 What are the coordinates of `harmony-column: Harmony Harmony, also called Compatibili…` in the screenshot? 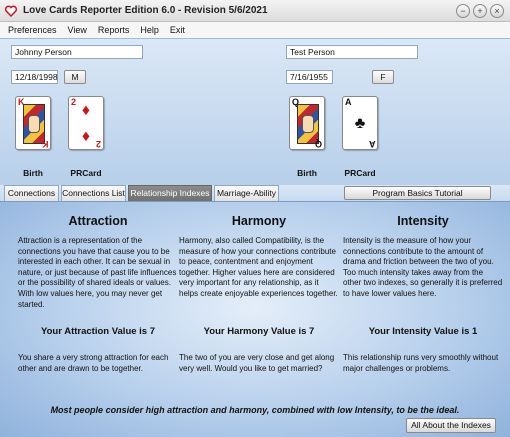 It's located at (259, 287).